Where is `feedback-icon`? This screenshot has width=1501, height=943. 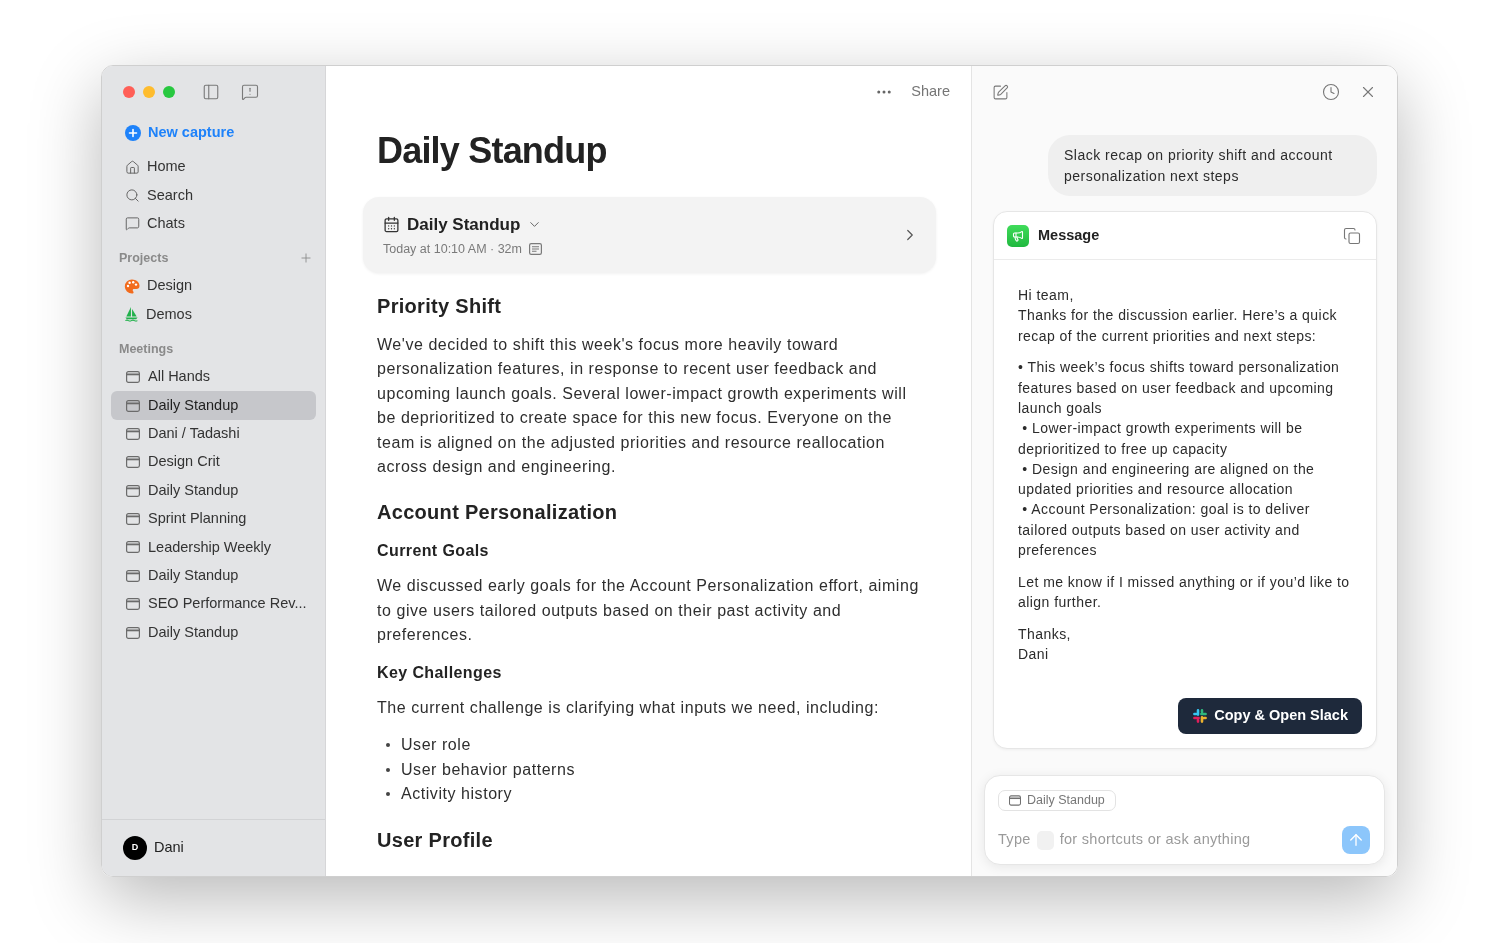
feedback-icon is located at coordinates (250, 92).